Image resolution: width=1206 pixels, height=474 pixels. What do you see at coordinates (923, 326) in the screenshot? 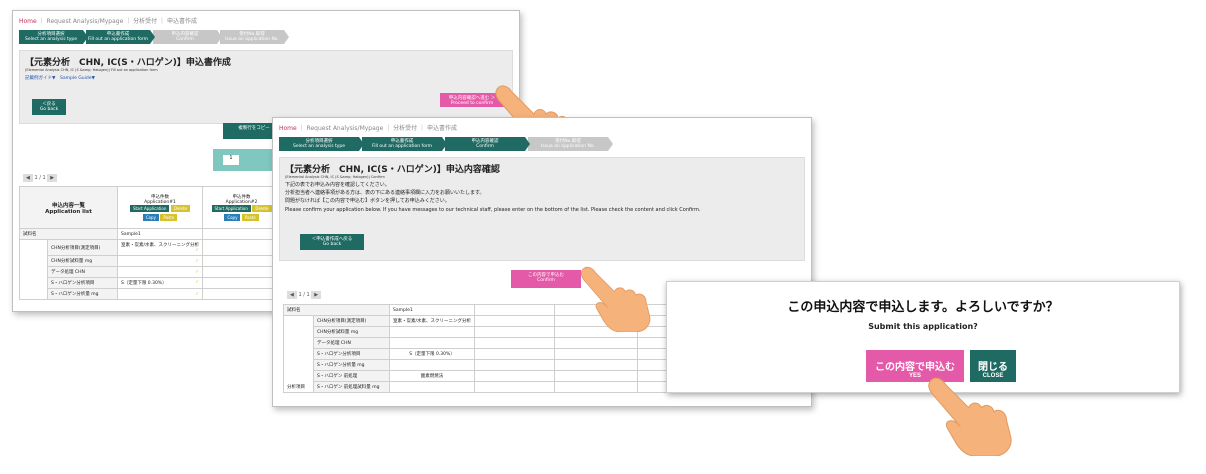
I see `dialog-subtitle: Submit this application?` at bounding box center [923, 326].